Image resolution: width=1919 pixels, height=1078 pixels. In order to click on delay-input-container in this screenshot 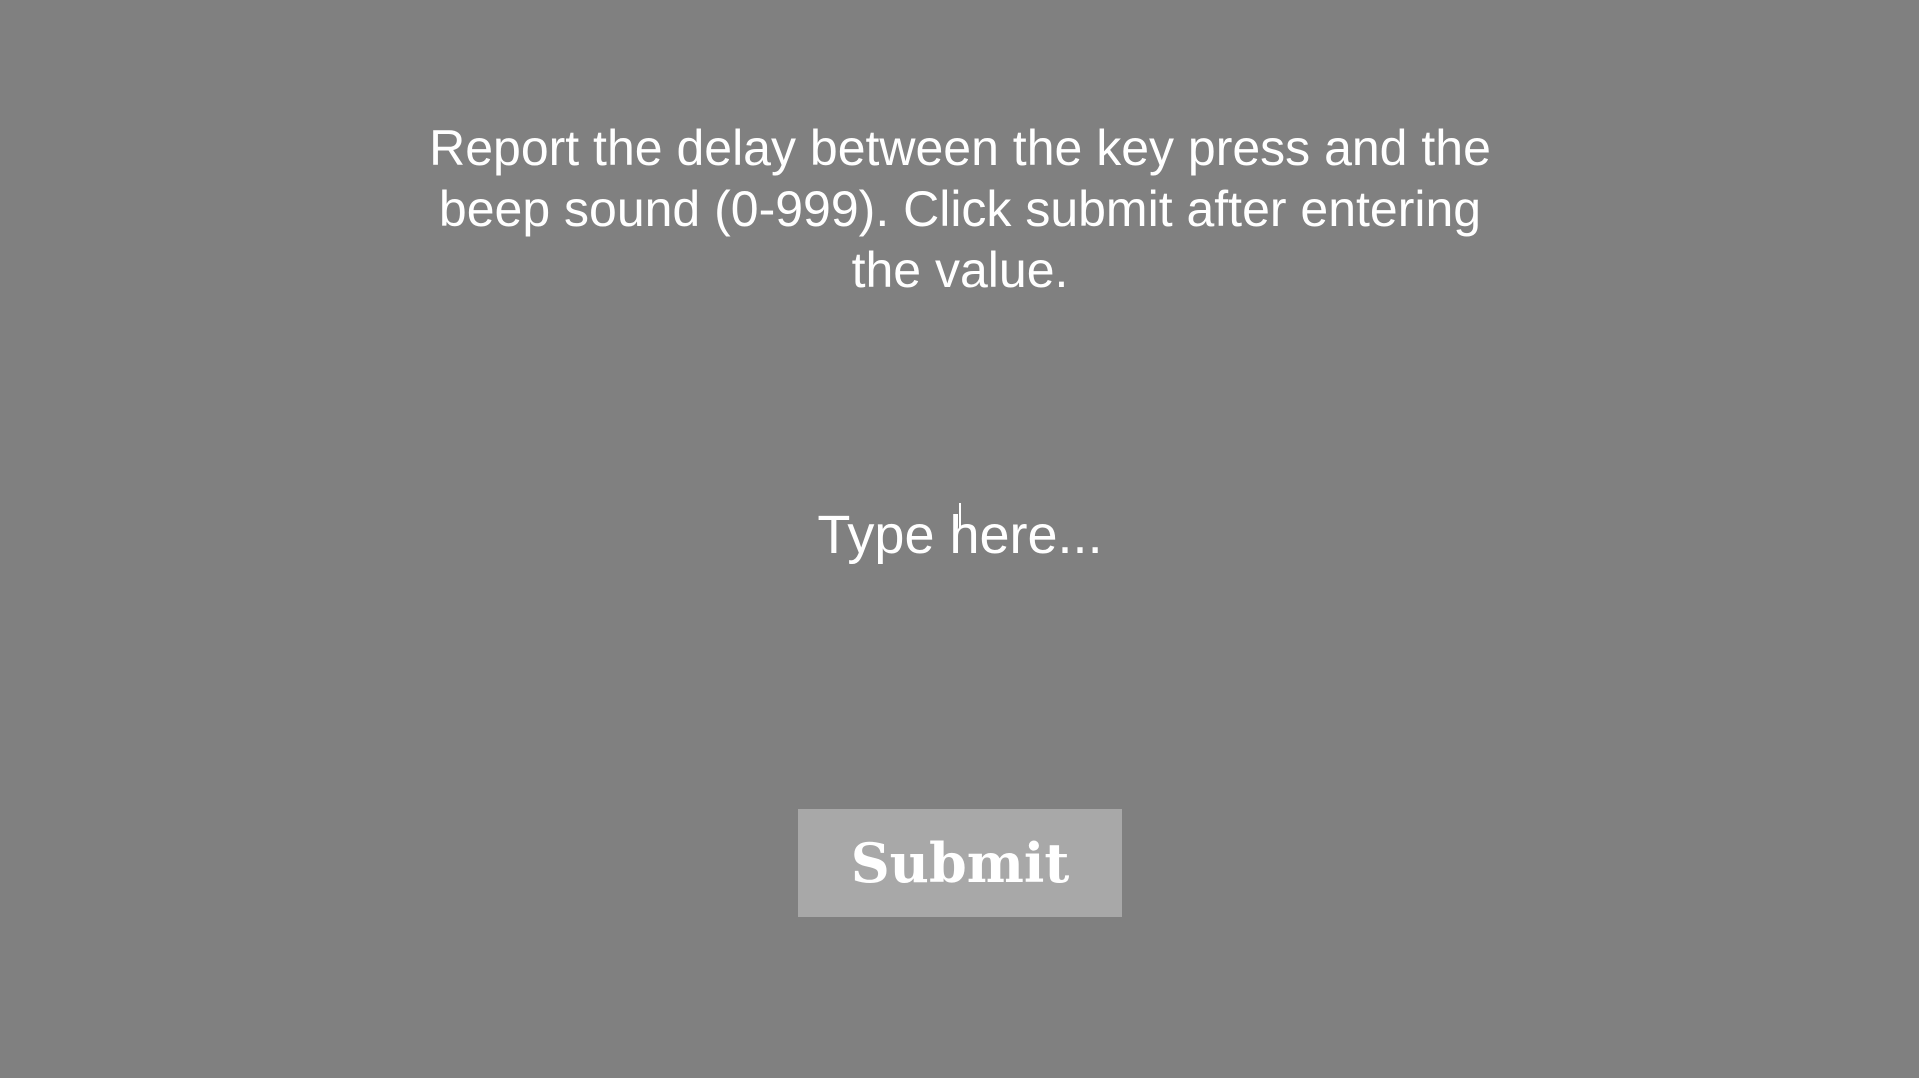, I will do `click(960, 535)`.